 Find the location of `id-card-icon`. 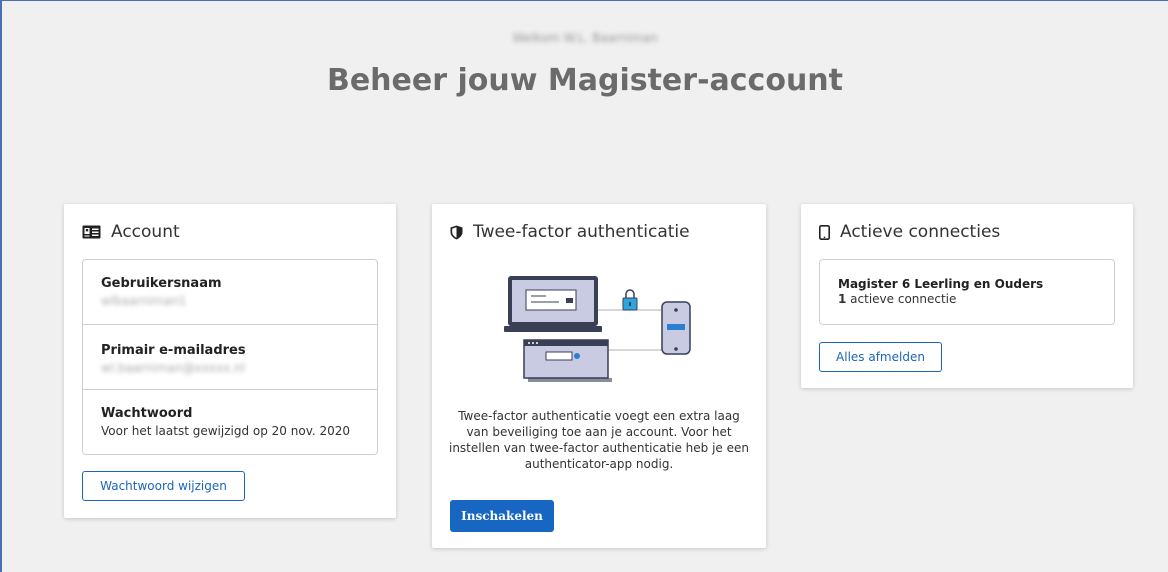

id-card-icon is located at coordinates (91, 232).